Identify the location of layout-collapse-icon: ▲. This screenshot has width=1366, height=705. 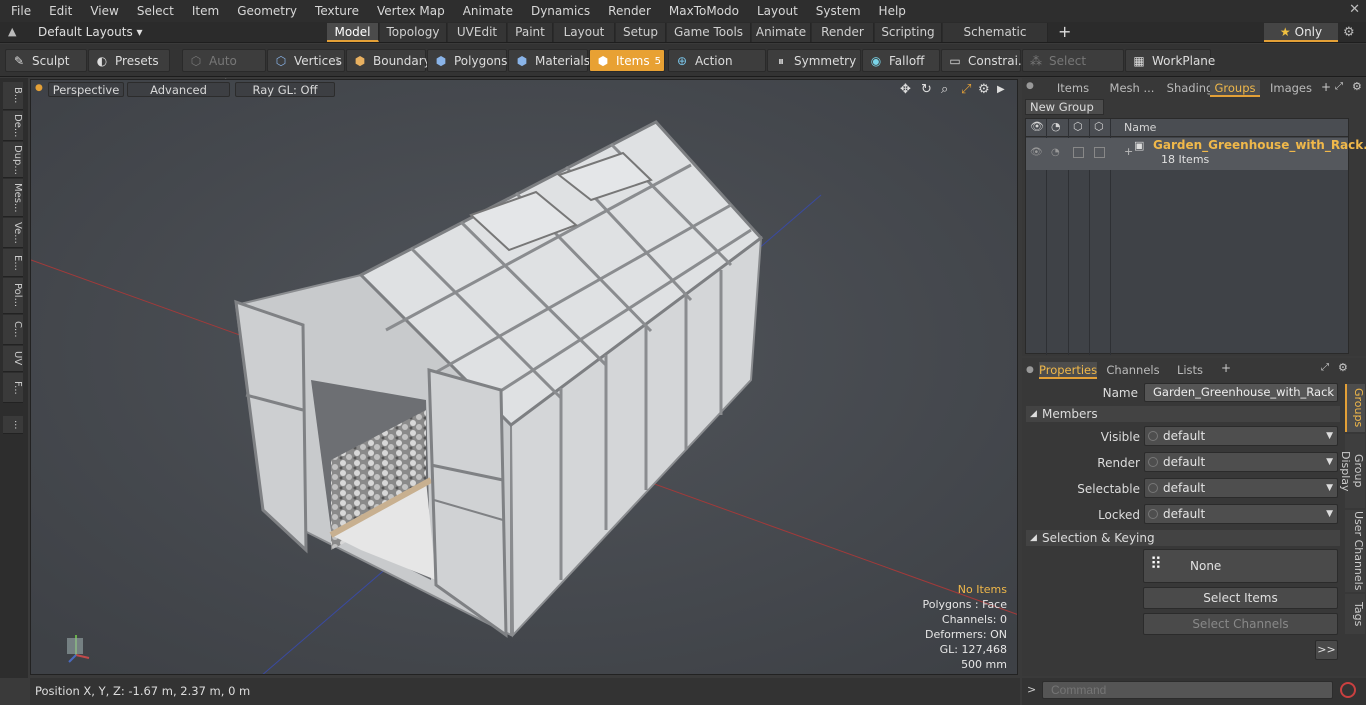
(12, 31).